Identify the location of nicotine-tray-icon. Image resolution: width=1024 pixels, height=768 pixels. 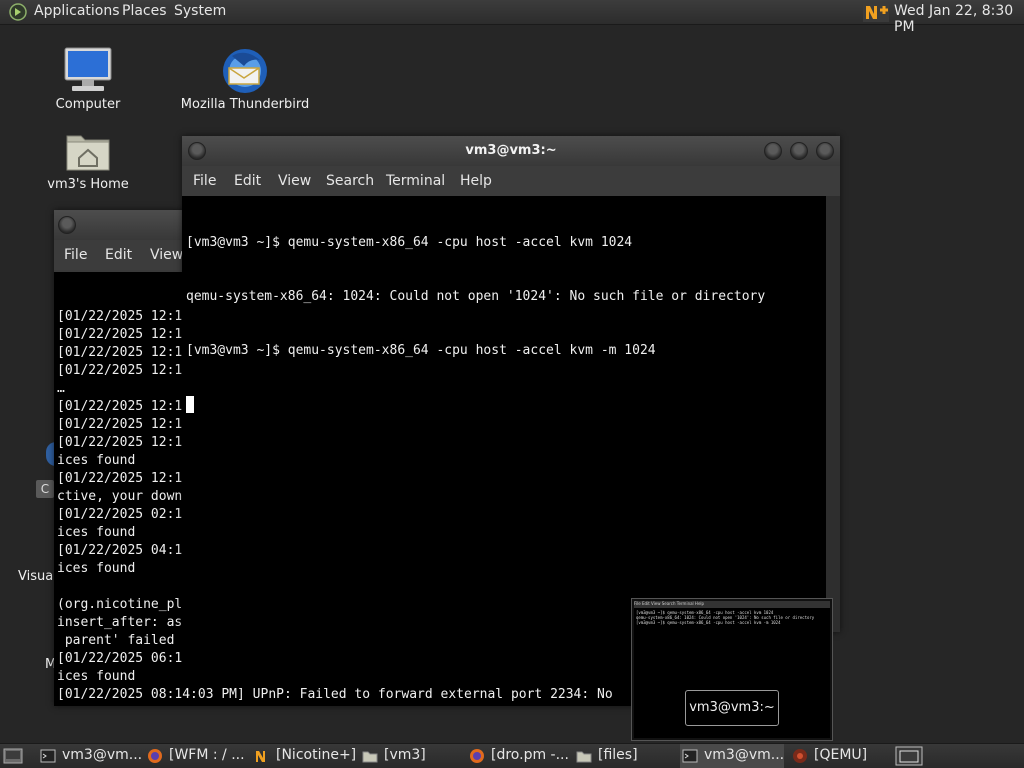
(876, 12).